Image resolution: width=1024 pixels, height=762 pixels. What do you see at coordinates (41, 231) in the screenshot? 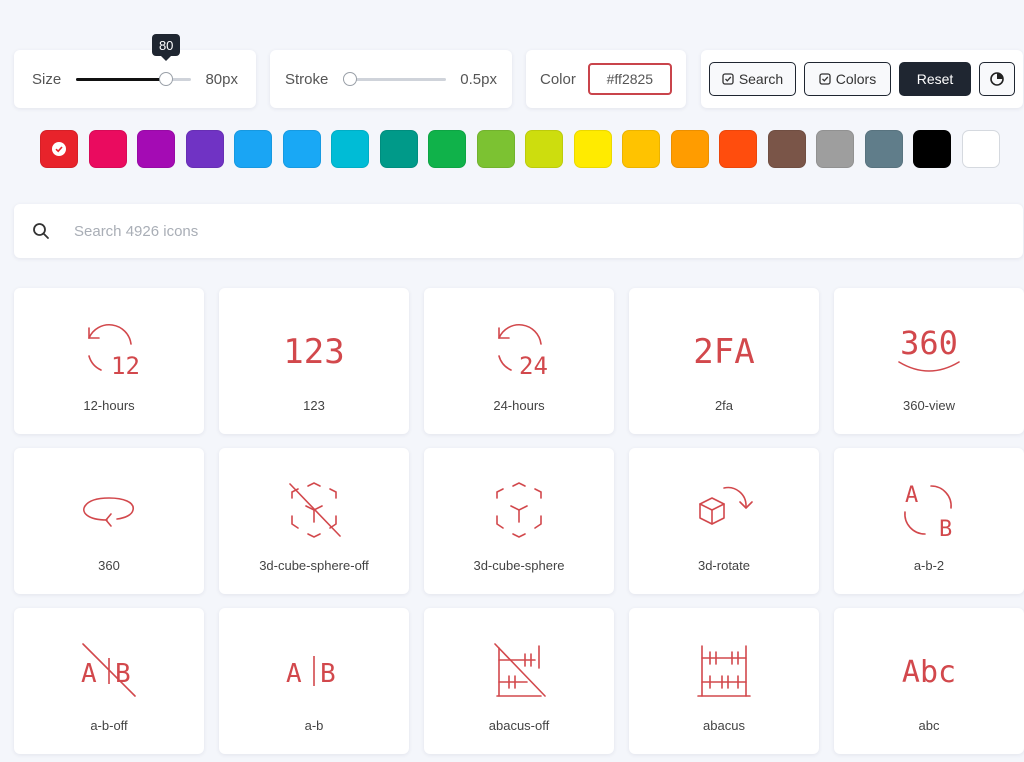
I see `search-icon` at bounding box center [41, 231].